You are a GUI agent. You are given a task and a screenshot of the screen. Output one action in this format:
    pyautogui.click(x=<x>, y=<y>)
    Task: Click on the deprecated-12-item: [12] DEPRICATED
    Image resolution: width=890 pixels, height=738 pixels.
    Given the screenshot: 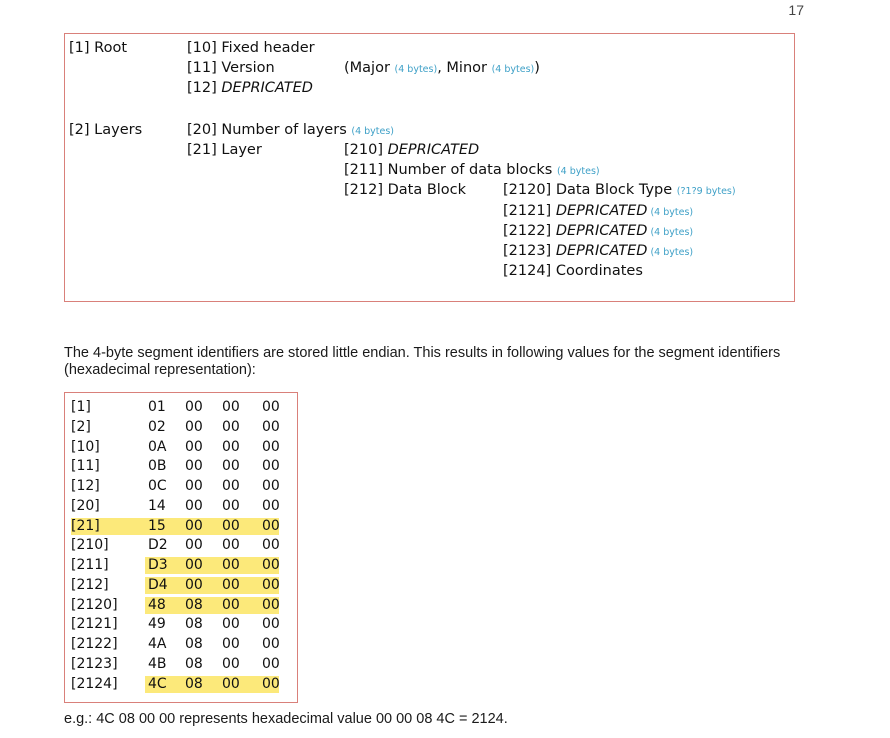 What is the action you would take?
    pyautogui.click(x=250, y=88)
    